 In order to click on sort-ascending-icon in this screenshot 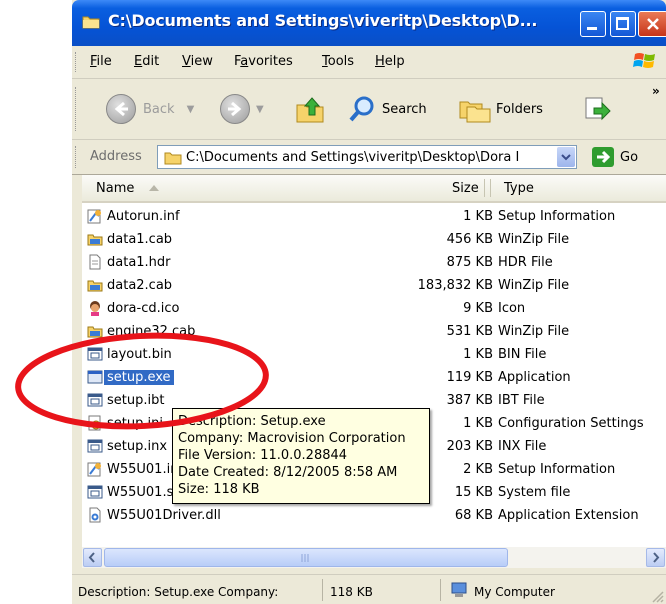, I will do `click(154, 188)`.